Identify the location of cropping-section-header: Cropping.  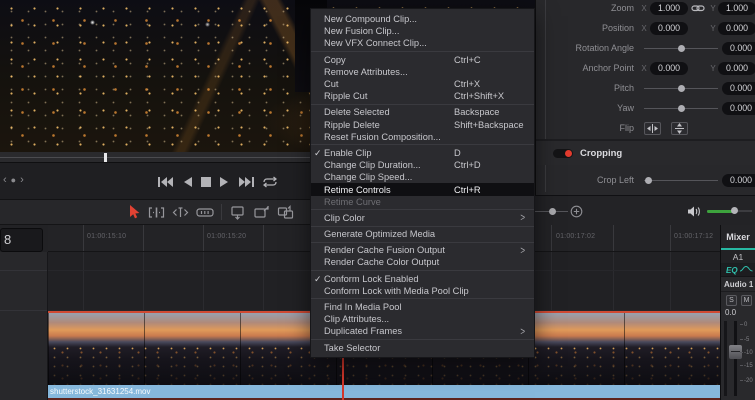
(645, 153).